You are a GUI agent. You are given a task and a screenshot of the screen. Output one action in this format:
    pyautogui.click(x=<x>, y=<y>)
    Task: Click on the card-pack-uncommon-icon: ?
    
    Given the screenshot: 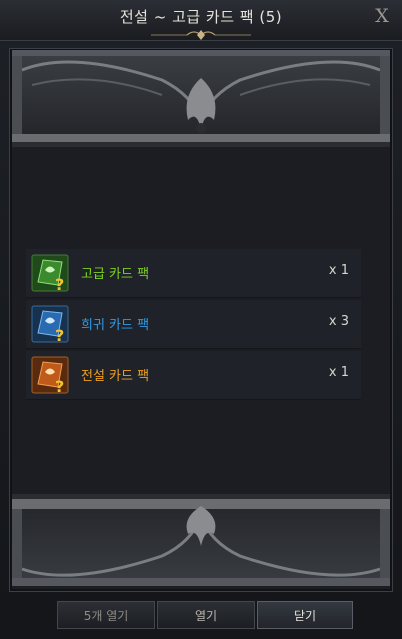 What is the action you would take?
    pyautogui.click(x=50, y=273)
    